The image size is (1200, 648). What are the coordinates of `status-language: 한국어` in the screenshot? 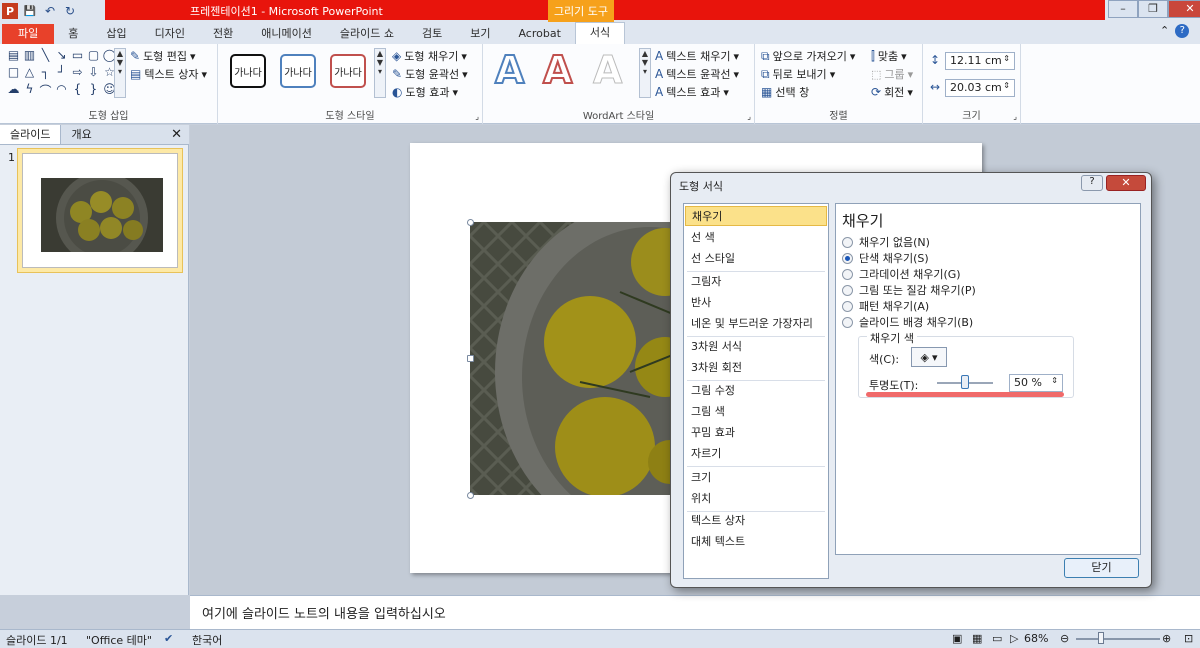 It's located at (207, 640).